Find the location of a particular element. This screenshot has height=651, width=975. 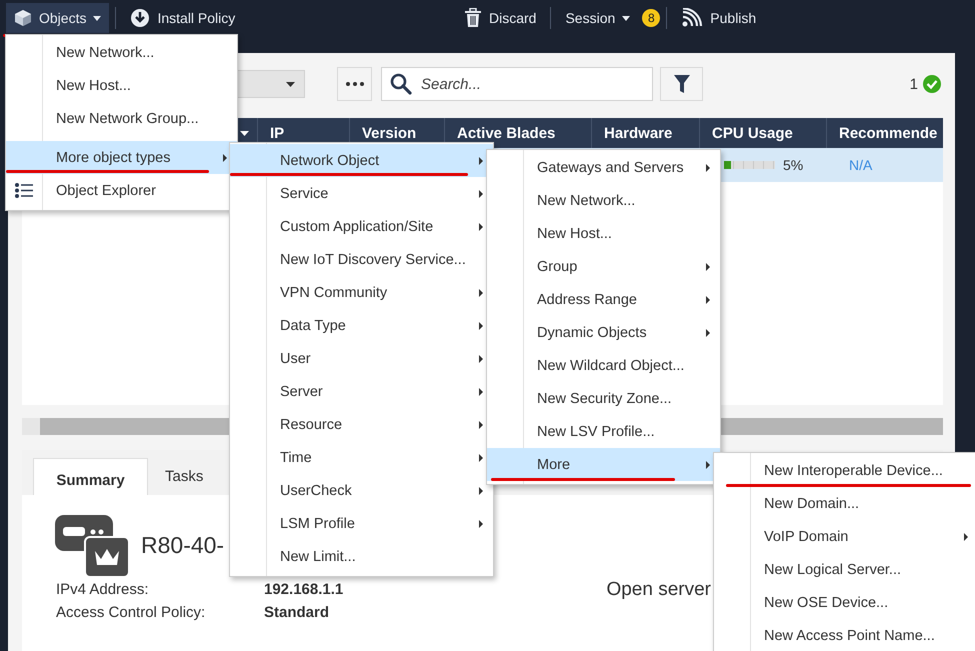

device-title: R80-40- is located at coordinates (182, 545).